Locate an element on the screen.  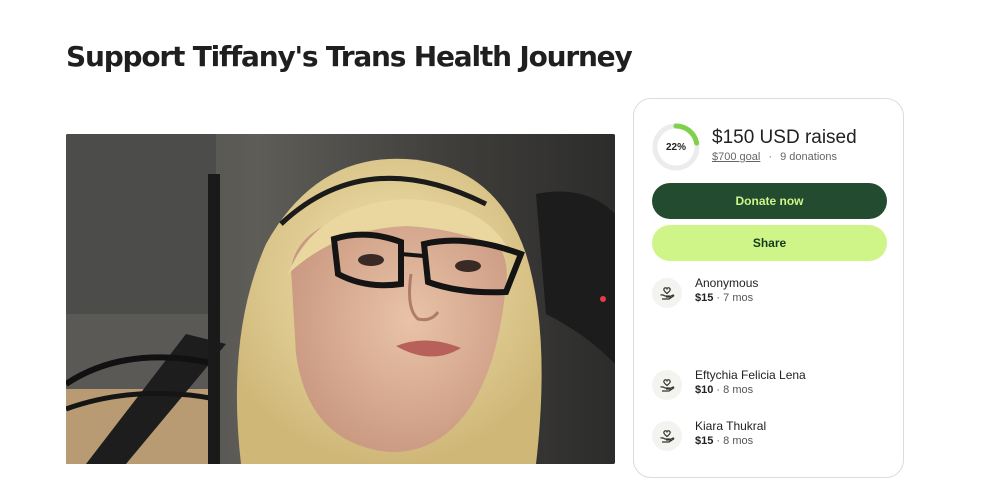
share-button: Share is located at coordinates (769, 243).